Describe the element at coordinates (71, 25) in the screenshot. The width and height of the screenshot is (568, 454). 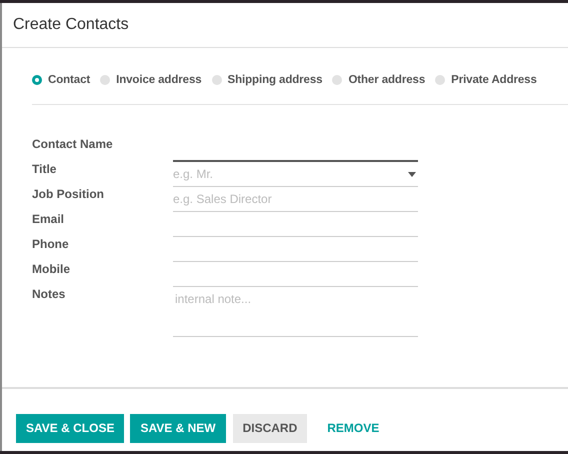
I see `dialog-title: Create Contacts` at that location.